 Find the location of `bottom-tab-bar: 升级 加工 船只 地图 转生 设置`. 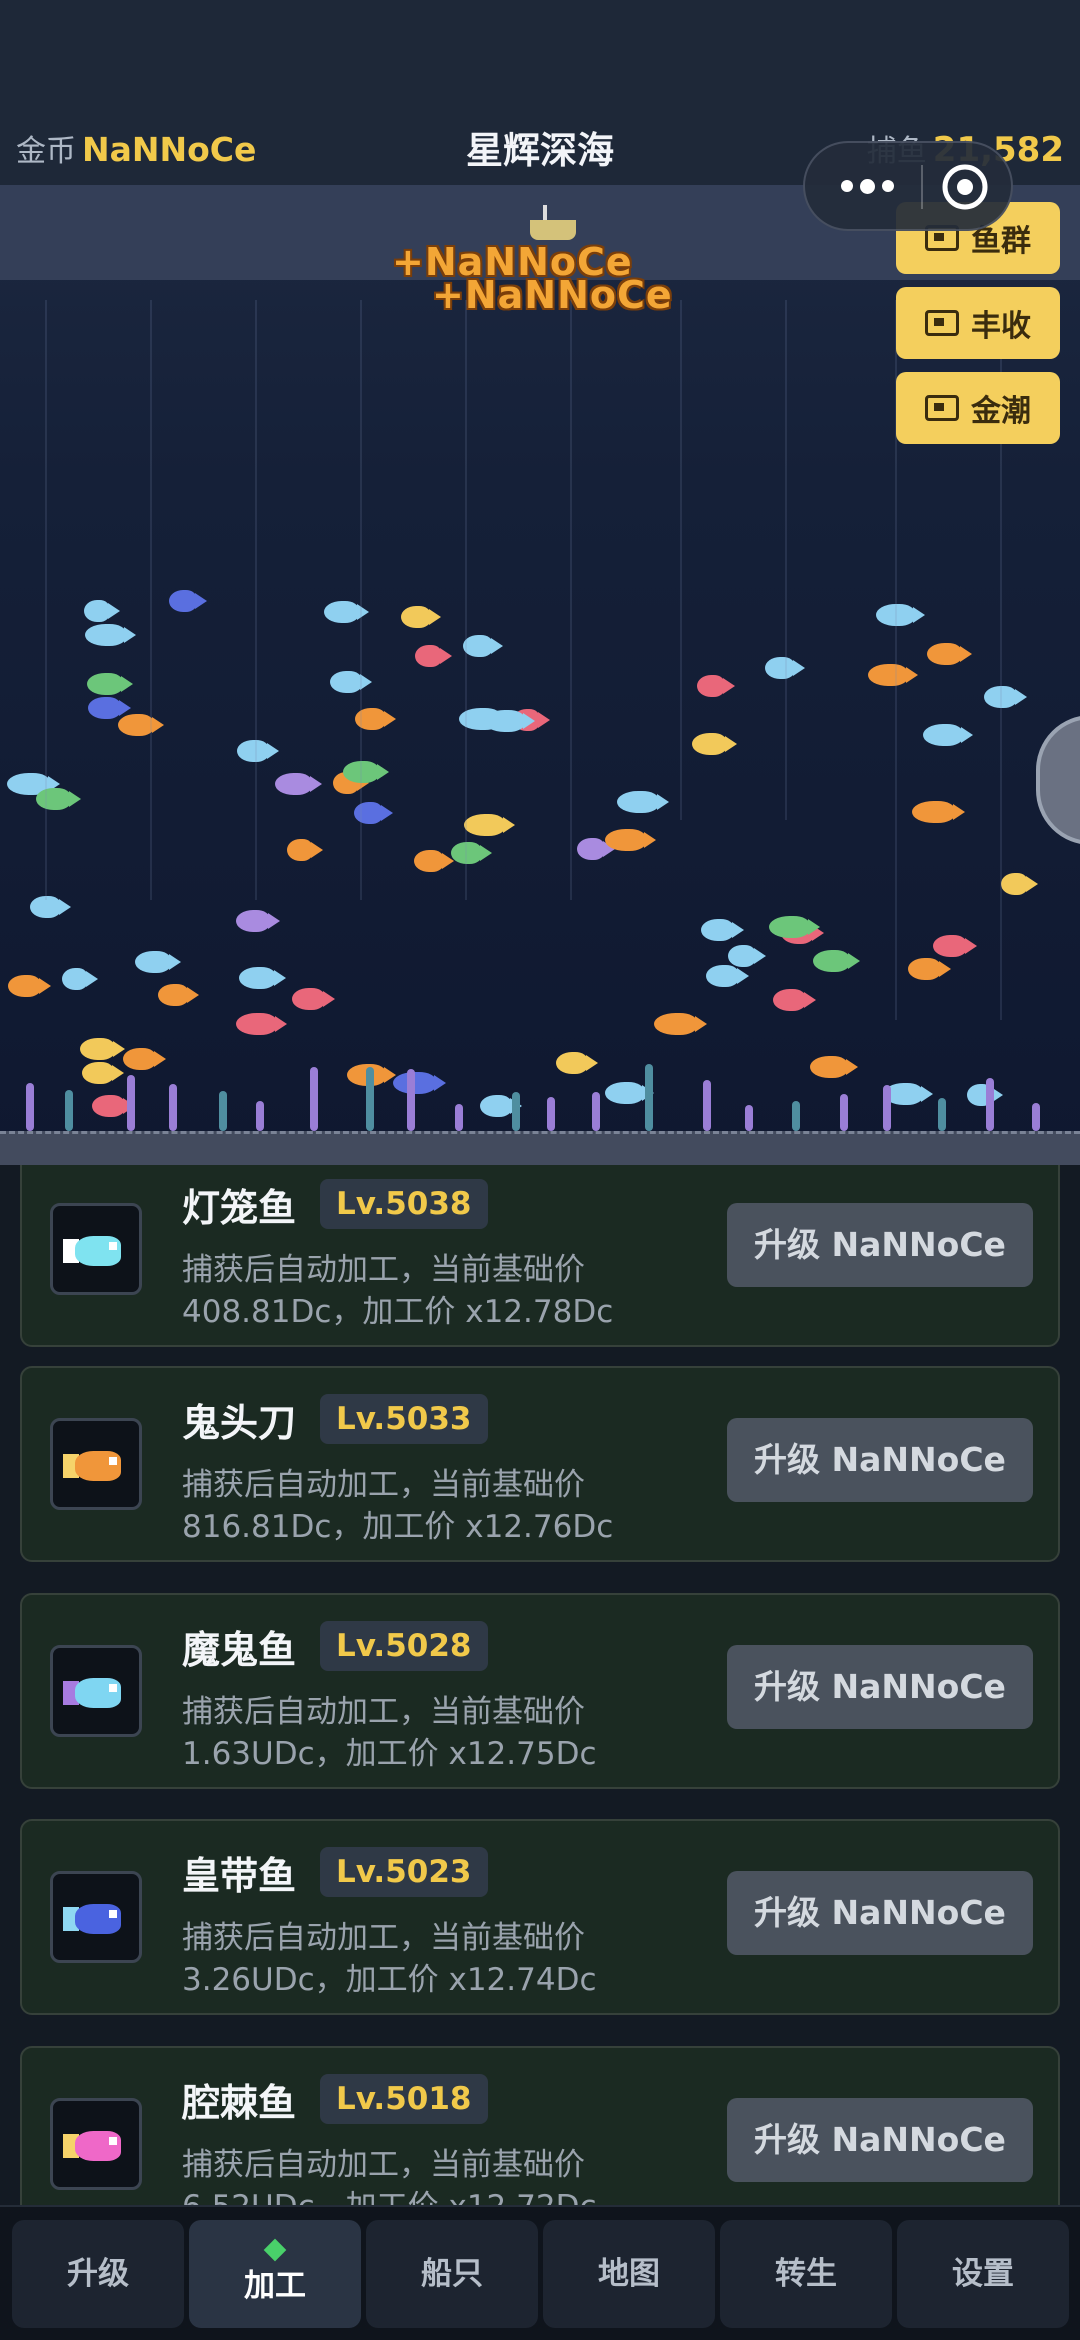

bottom-tab-bar: 升级 加工 船只 地图 转生 设置 is located at coordinates (540, 2272).